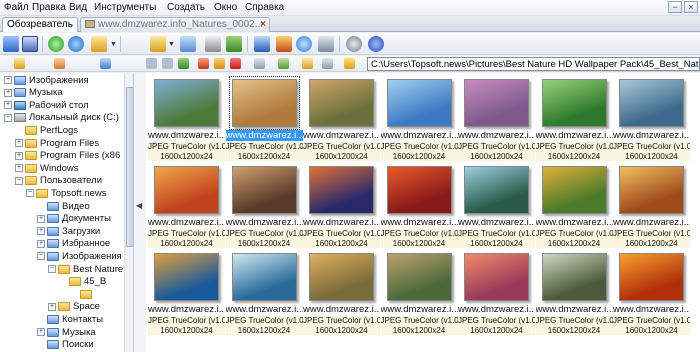 This screenshot has width=700, height=352. I want to click on categories-tab-icon, so click(105, 63).